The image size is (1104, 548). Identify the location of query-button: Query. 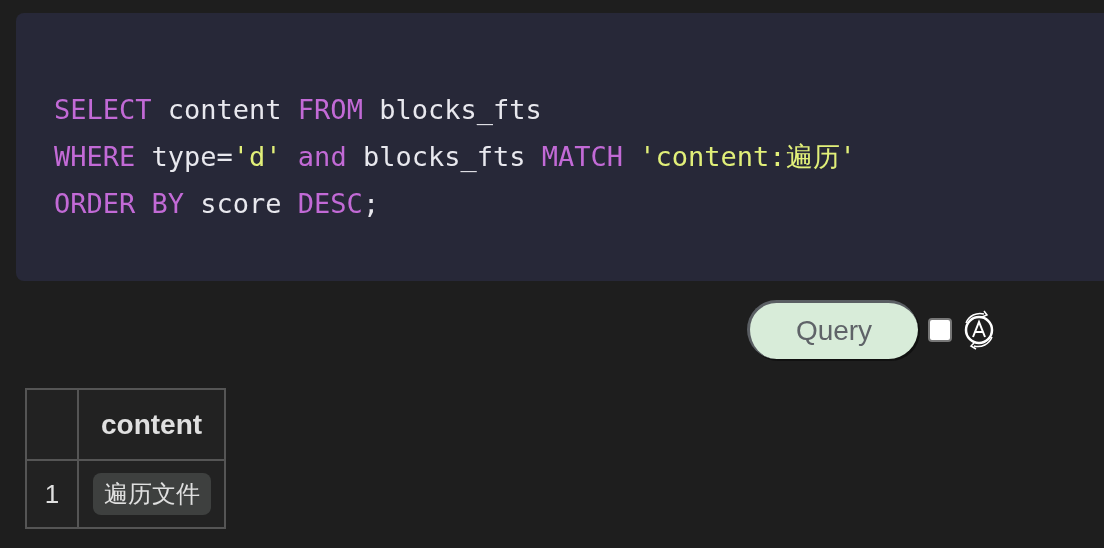
(832, 329).